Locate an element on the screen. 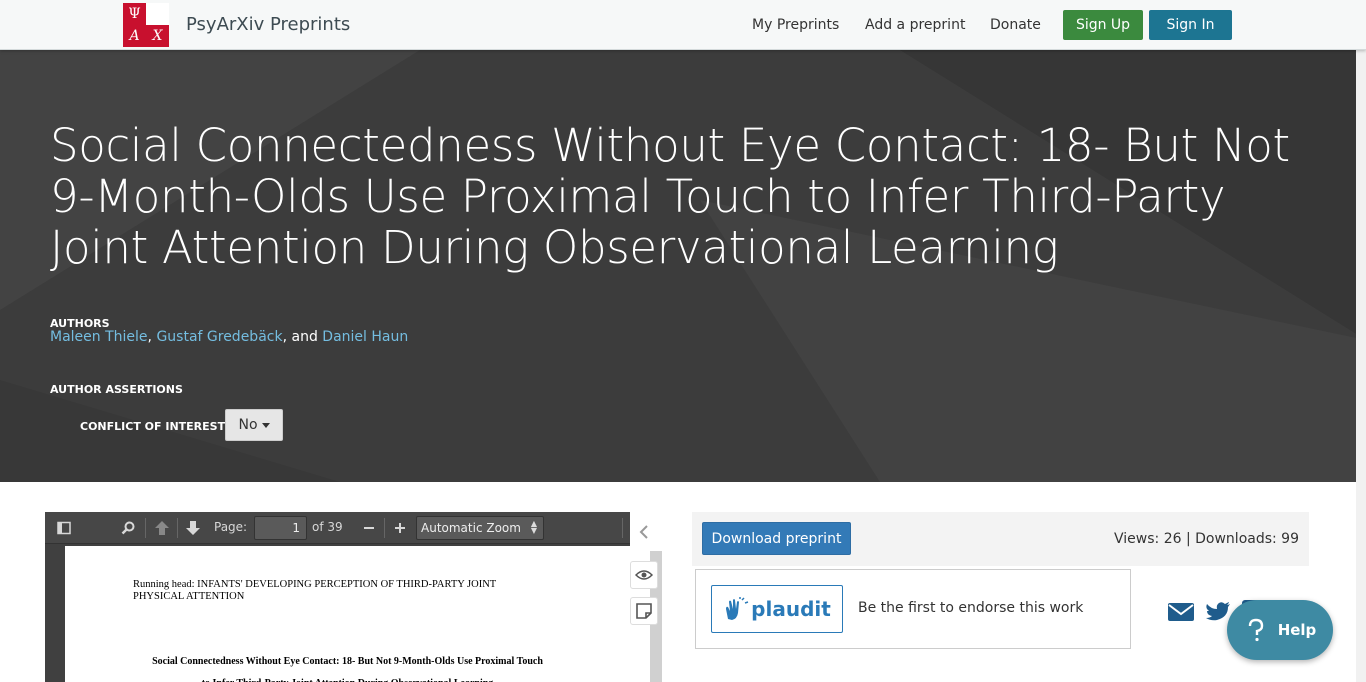 Image resolution: width=1366 pixels, height=682 pixels. next-page-icon is located at coordinates (193, 528).